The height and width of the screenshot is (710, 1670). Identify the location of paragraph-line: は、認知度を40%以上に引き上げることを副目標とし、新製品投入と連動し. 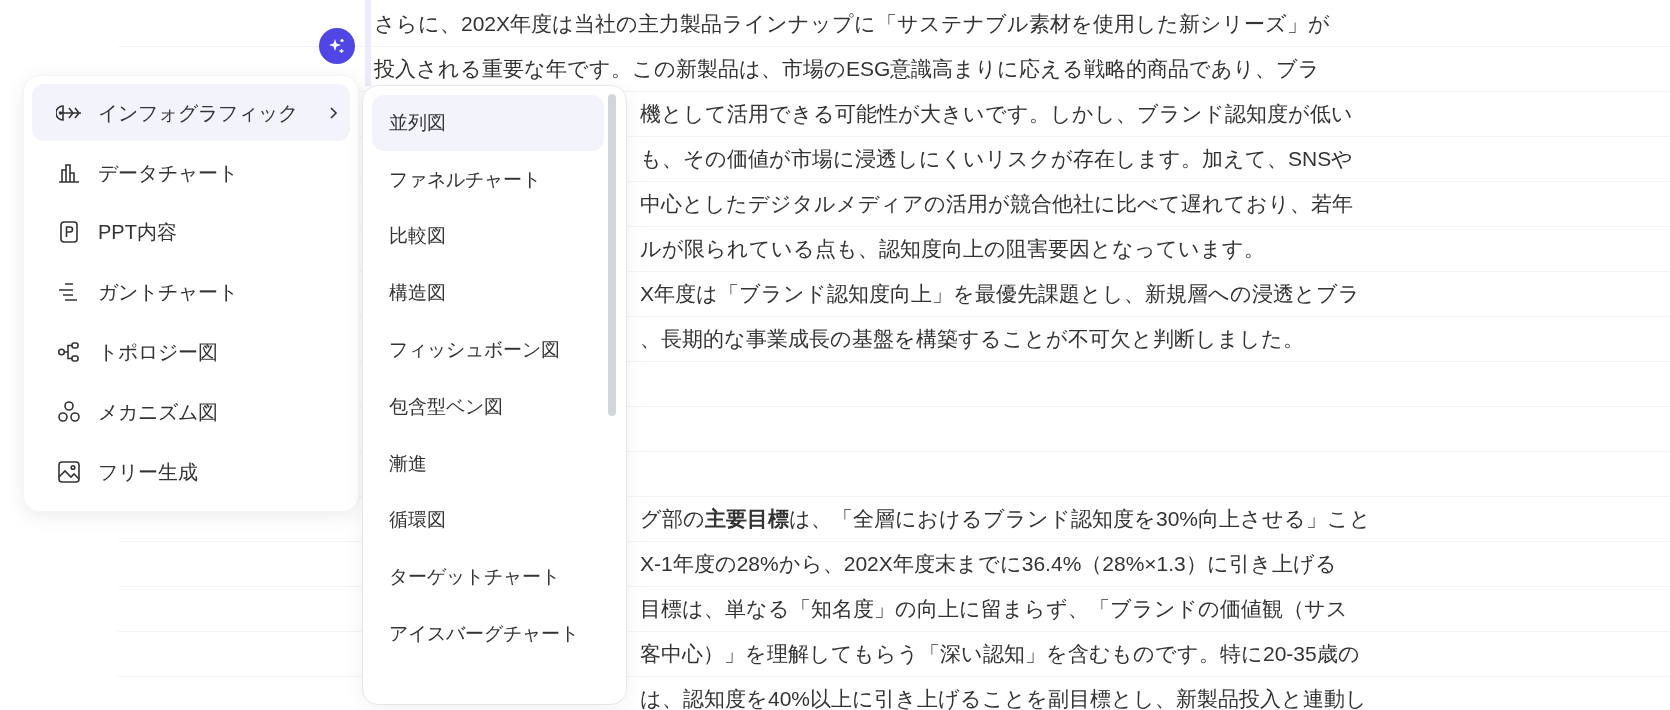
(1004, 698).